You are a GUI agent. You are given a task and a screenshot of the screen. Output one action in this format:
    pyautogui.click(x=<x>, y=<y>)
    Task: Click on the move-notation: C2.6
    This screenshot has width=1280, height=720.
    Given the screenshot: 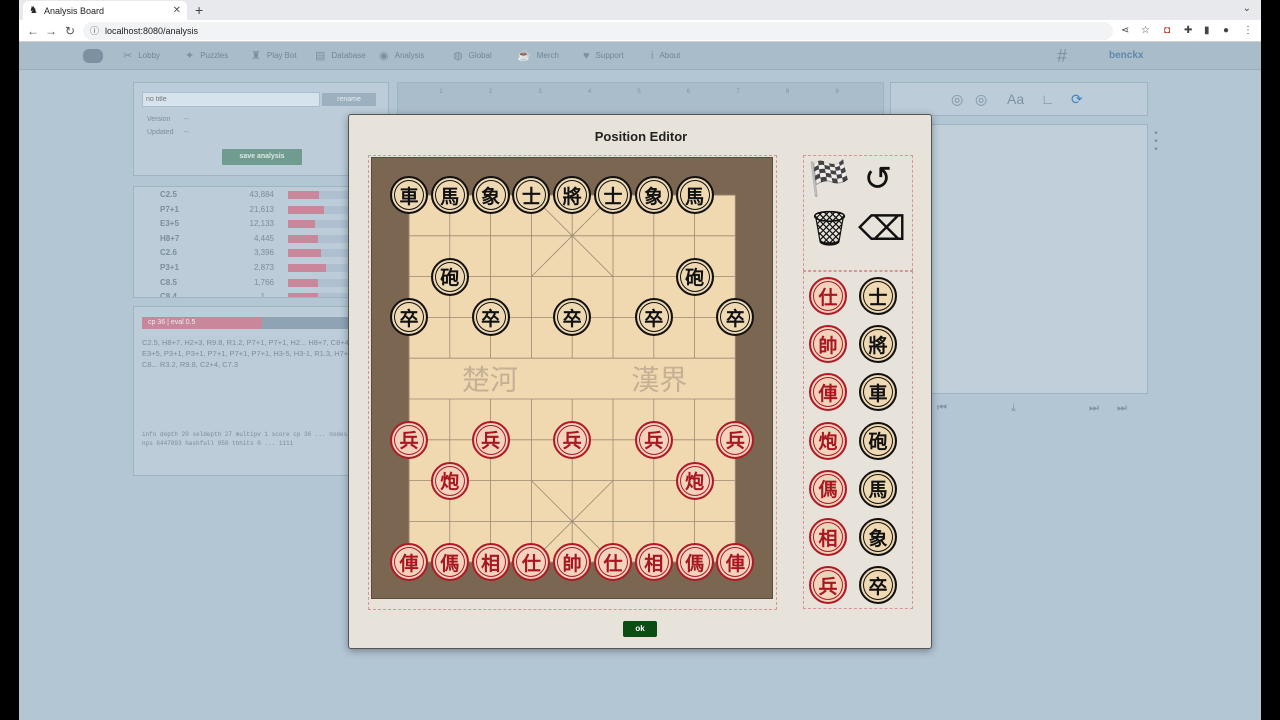 What is the action you would take?
    pyautogui.click(x=168, y=253)
    